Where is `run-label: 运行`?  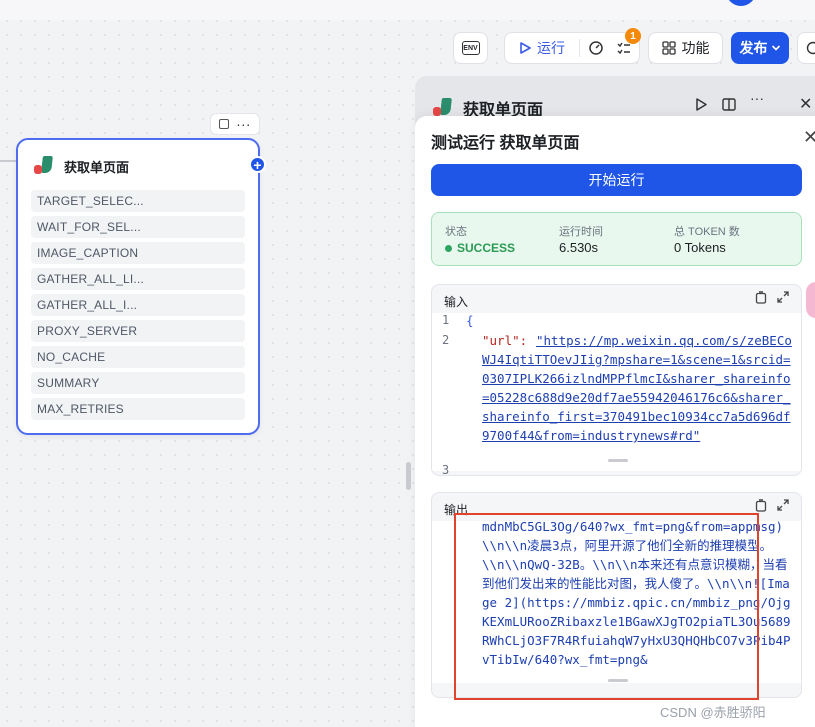
run-label: 运行 is located at coordinates (551, 48).